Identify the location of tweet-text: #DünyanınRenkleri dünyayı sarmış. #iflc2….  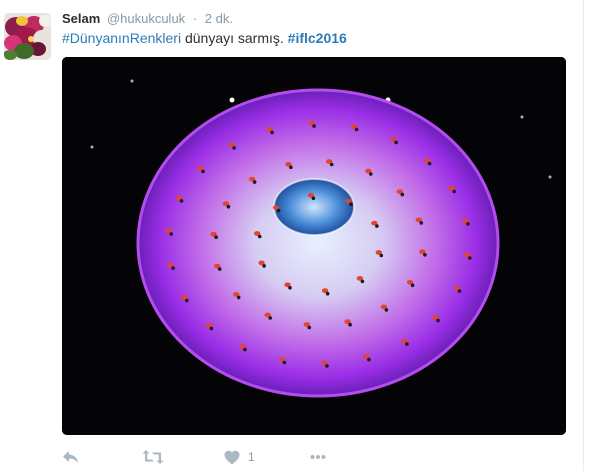
(204, 38).